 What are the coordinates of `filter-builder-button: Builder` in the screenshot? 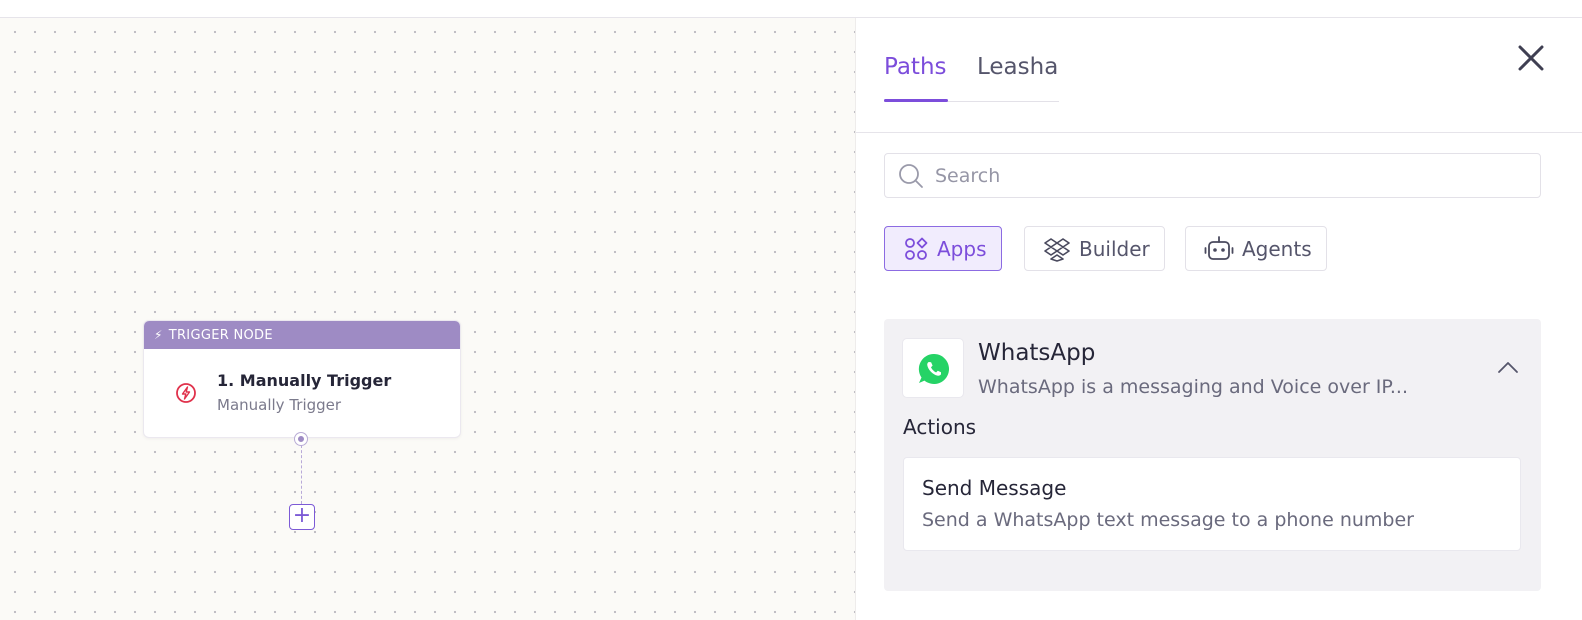 It's located at (1094, 248).